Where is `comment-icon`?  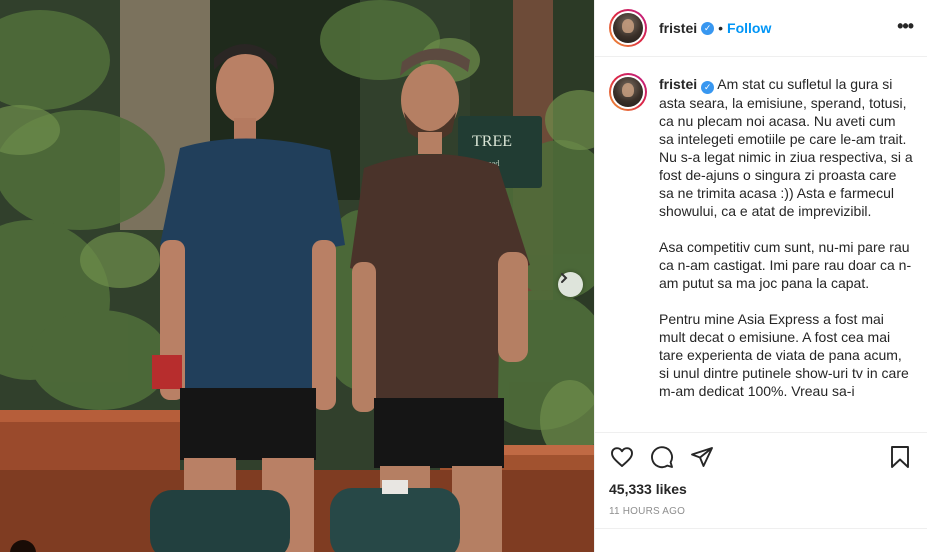 comment-icon is located at coordinates (662, 457).